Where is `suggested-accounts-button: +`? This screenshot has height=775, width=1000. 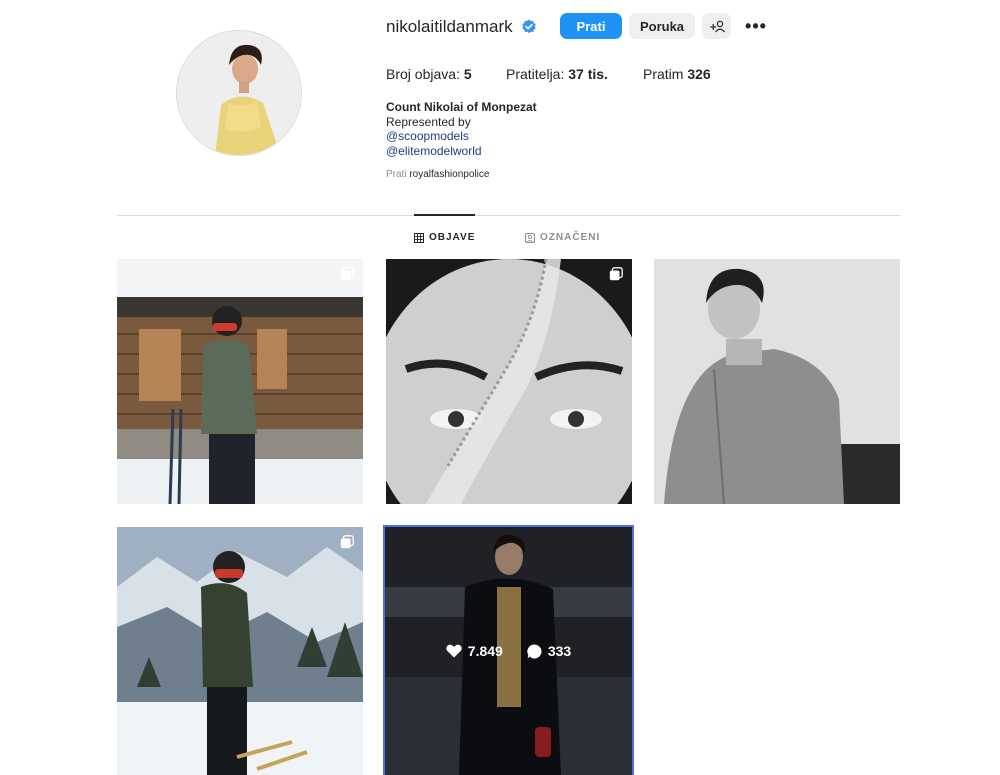 suggested-accounts-button: + is located at coordinates (716, 26).